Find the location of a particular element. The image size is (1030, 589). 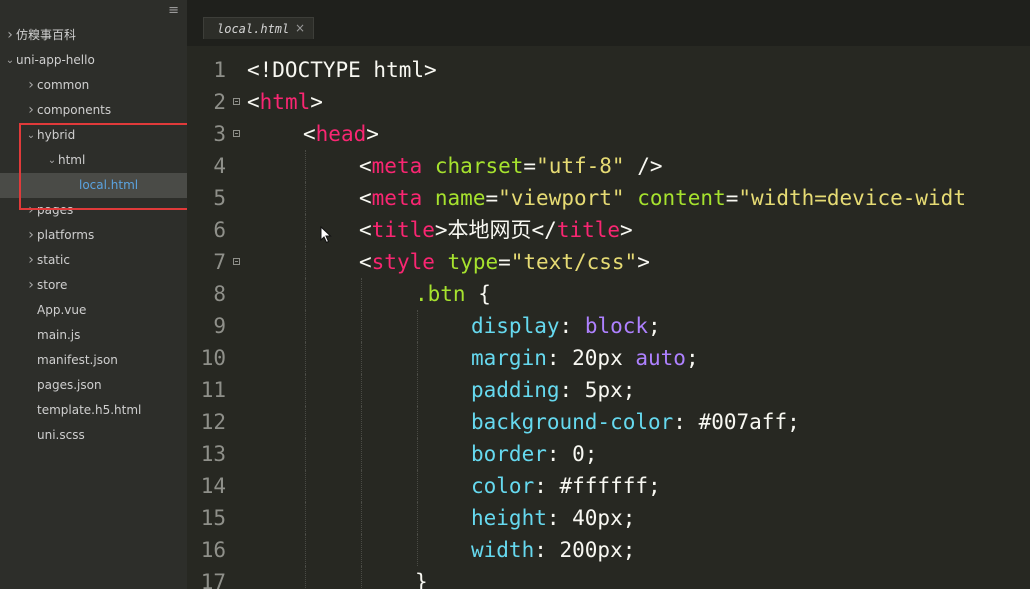

code-line: 6 <title>本地网页</title> is located at coordinates (608, 230).